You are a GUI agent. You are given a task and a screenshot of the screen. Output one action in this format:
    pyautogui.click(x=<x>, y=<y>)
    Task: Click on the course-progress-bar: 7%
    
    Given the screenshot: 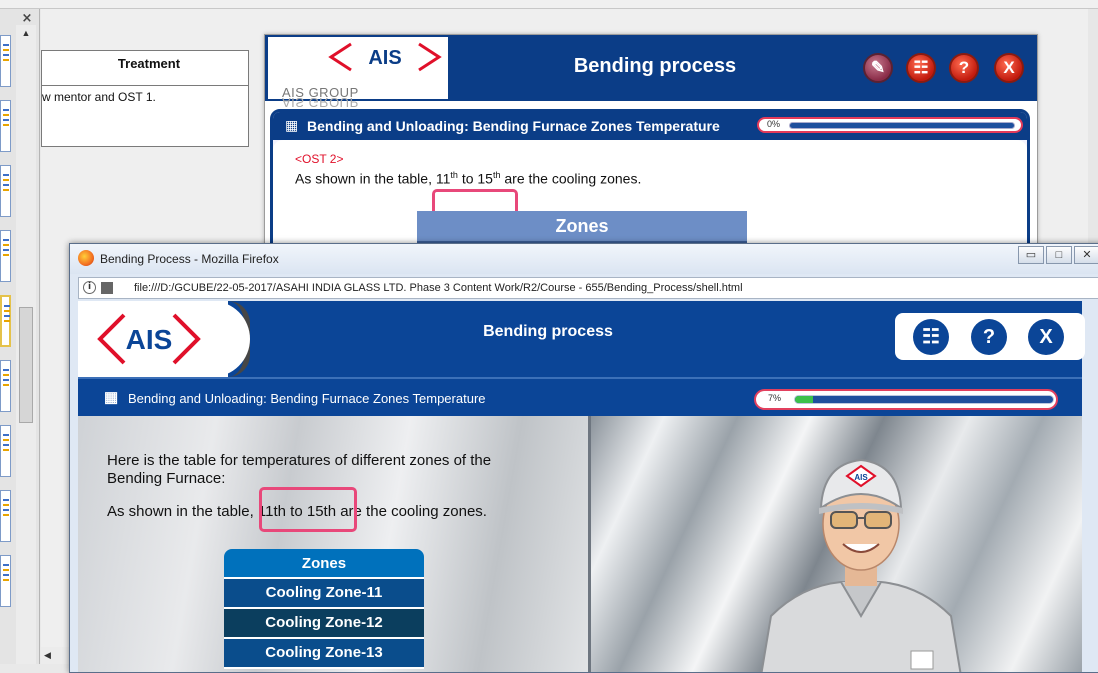 What is the action you would take?
    pyautogui.click(x=906, y=399)
    